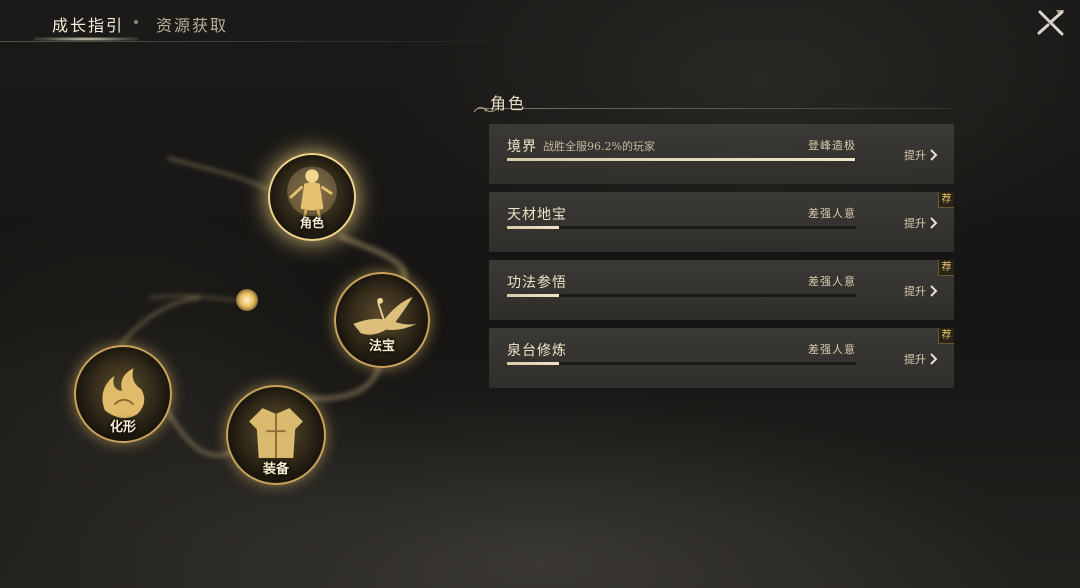  I want to click on card-name: 功法参悟, so click(537, 283).